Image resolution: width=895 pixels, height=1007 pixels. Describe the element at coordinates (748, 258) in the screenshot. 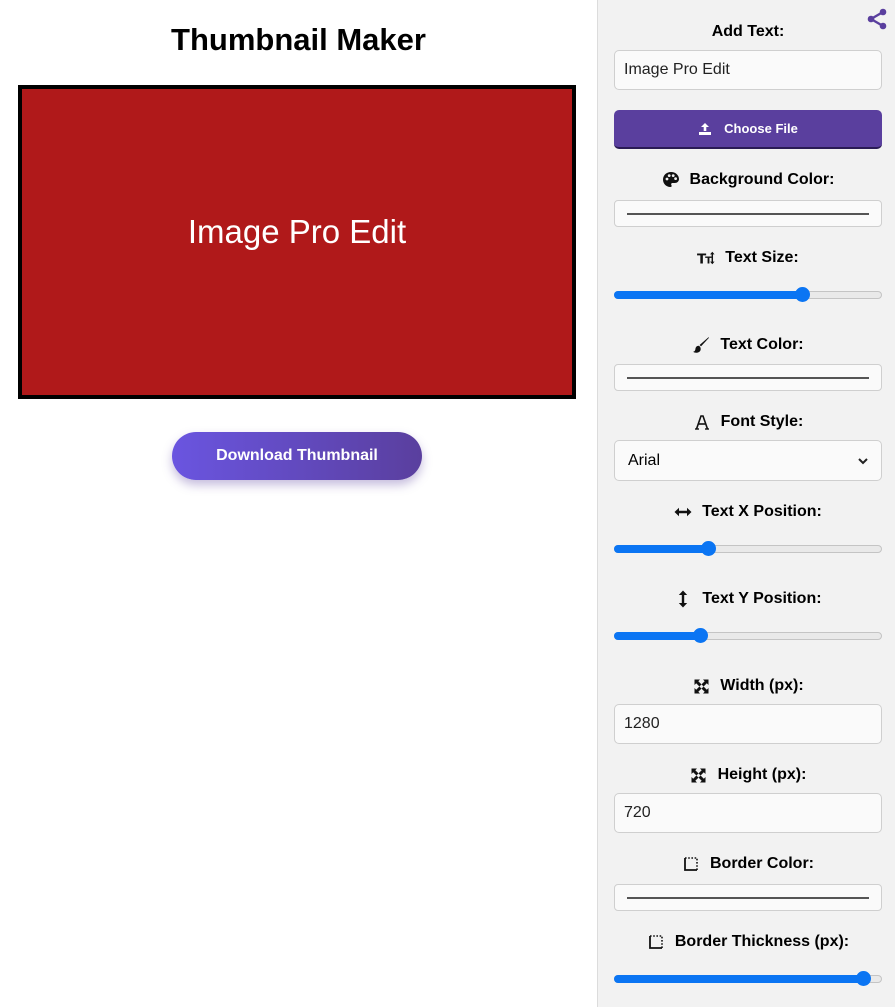

I see `text-size-label: T T Text Size:` at that location.